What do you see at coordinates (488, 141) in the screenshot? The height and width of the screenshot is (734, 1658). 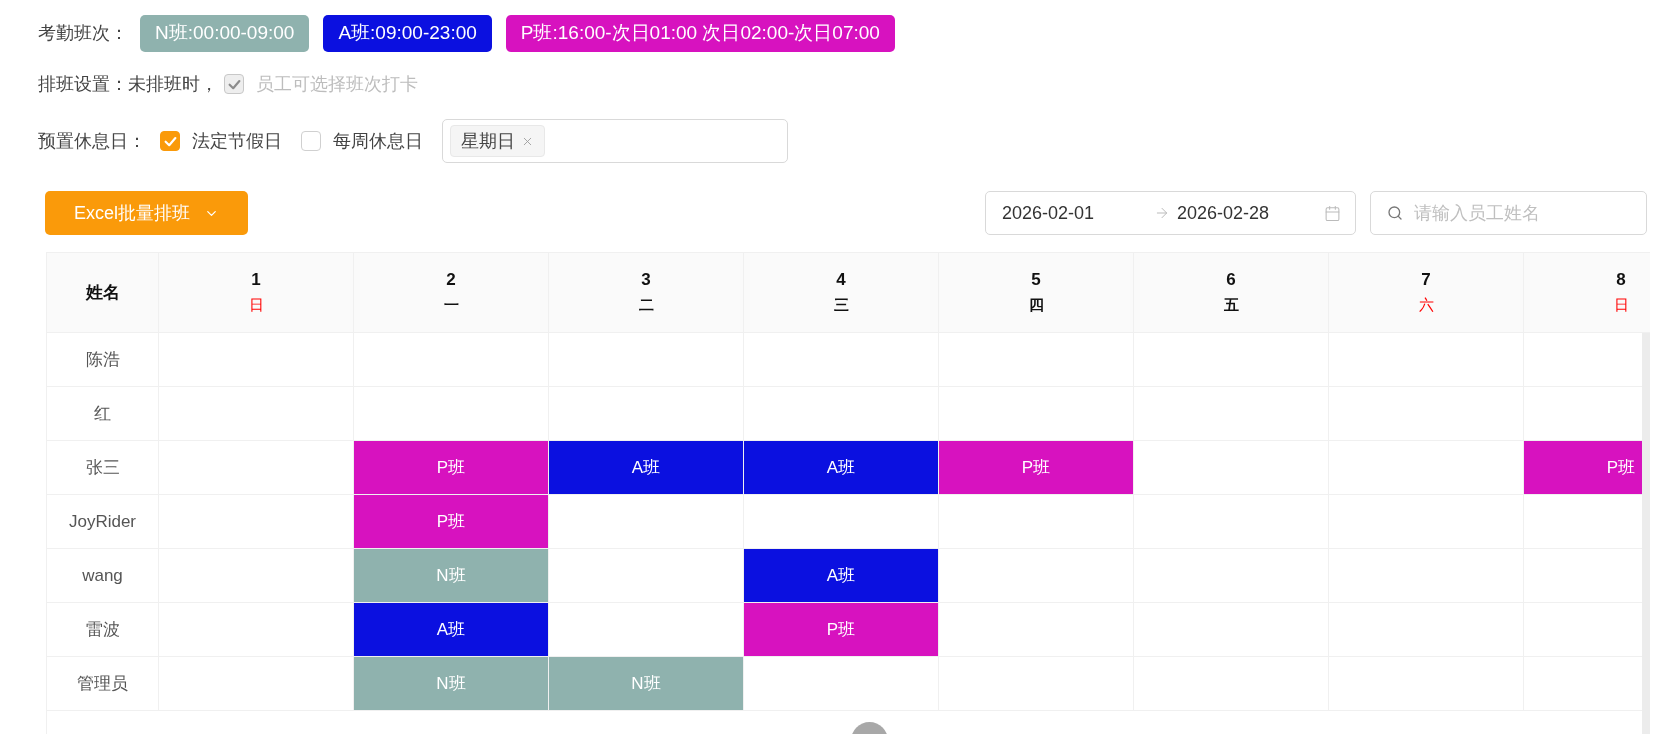 I see `tag-text: 星期日` at bounding box center [488, 141].